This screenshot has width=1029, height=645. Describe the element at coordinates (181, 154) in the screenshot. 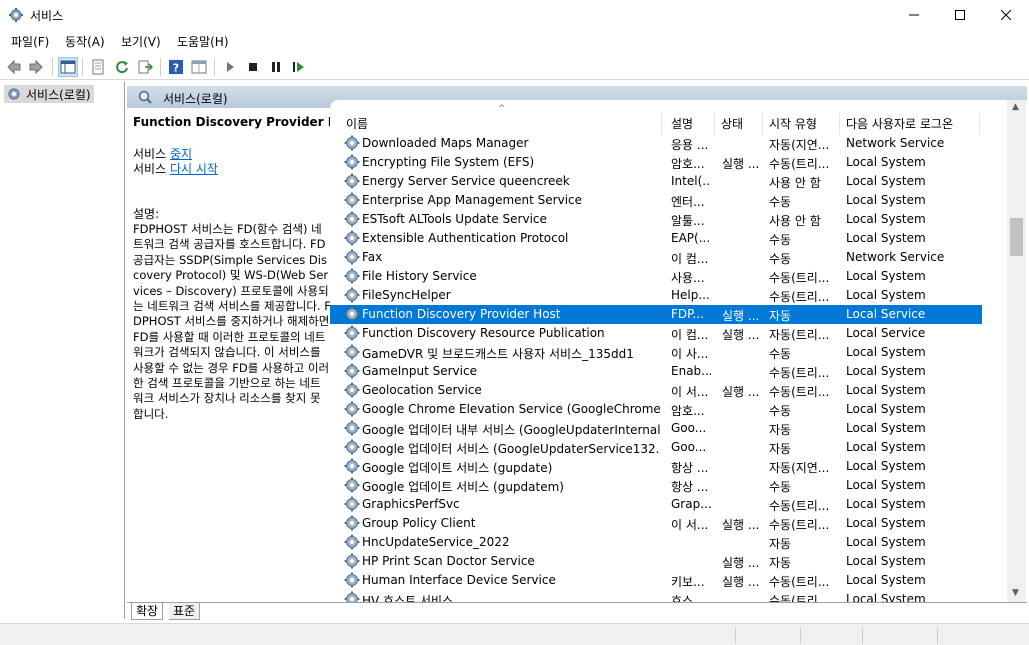

I see `stop-service-link: 중지` at that location.